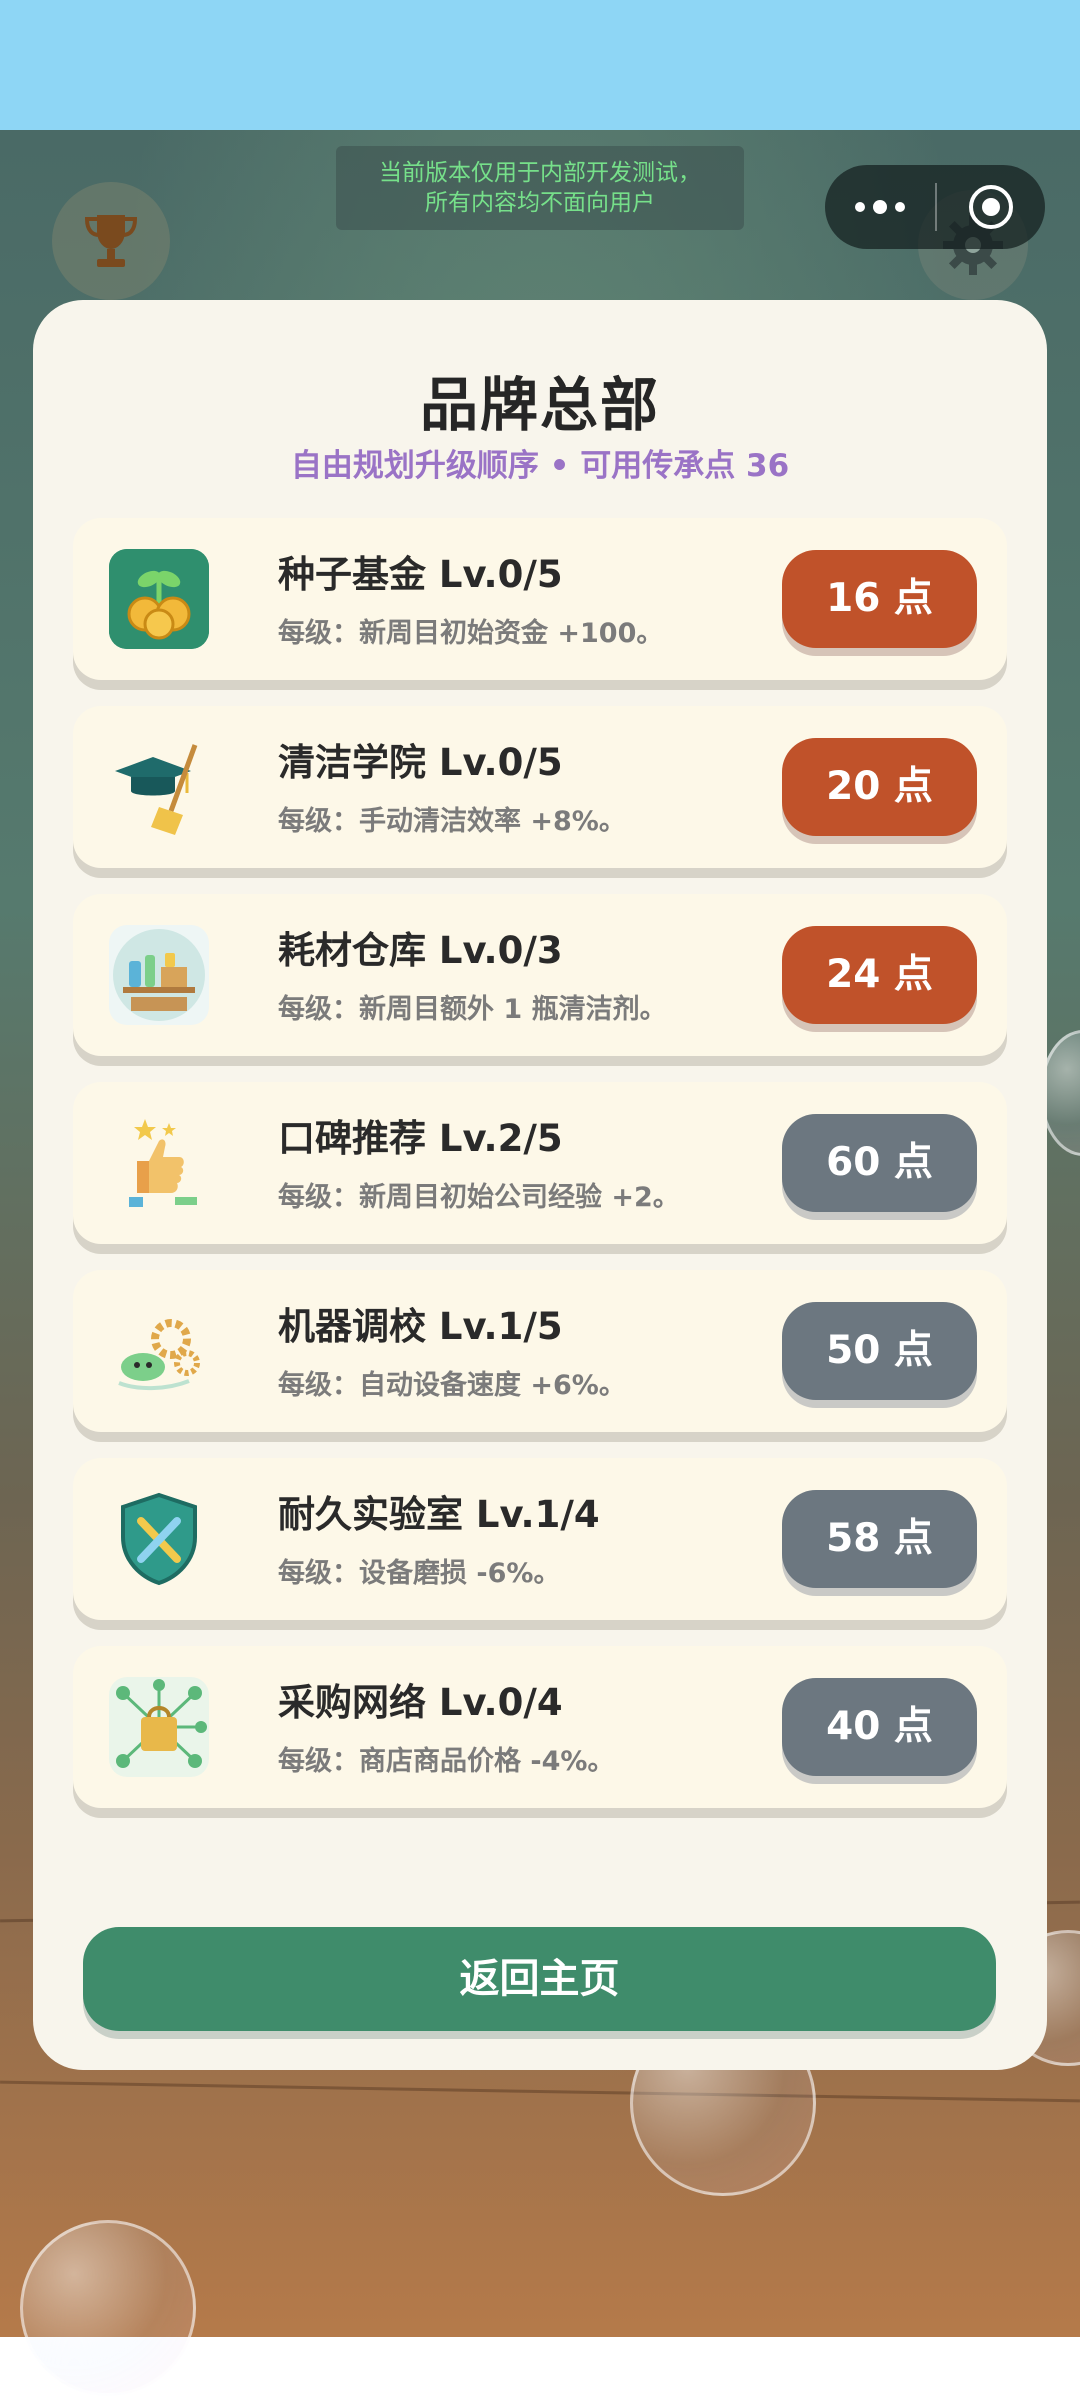 This screenshot has height=2396, width=1080. What do you see at coordinates (540, 1727) in the screenshot?
I see `upgrade-card-purchasing-network: 采购网络 Lv.0/4 每级：商店商品价格 -4%。 40 点` at bounding box center [540, 1727].